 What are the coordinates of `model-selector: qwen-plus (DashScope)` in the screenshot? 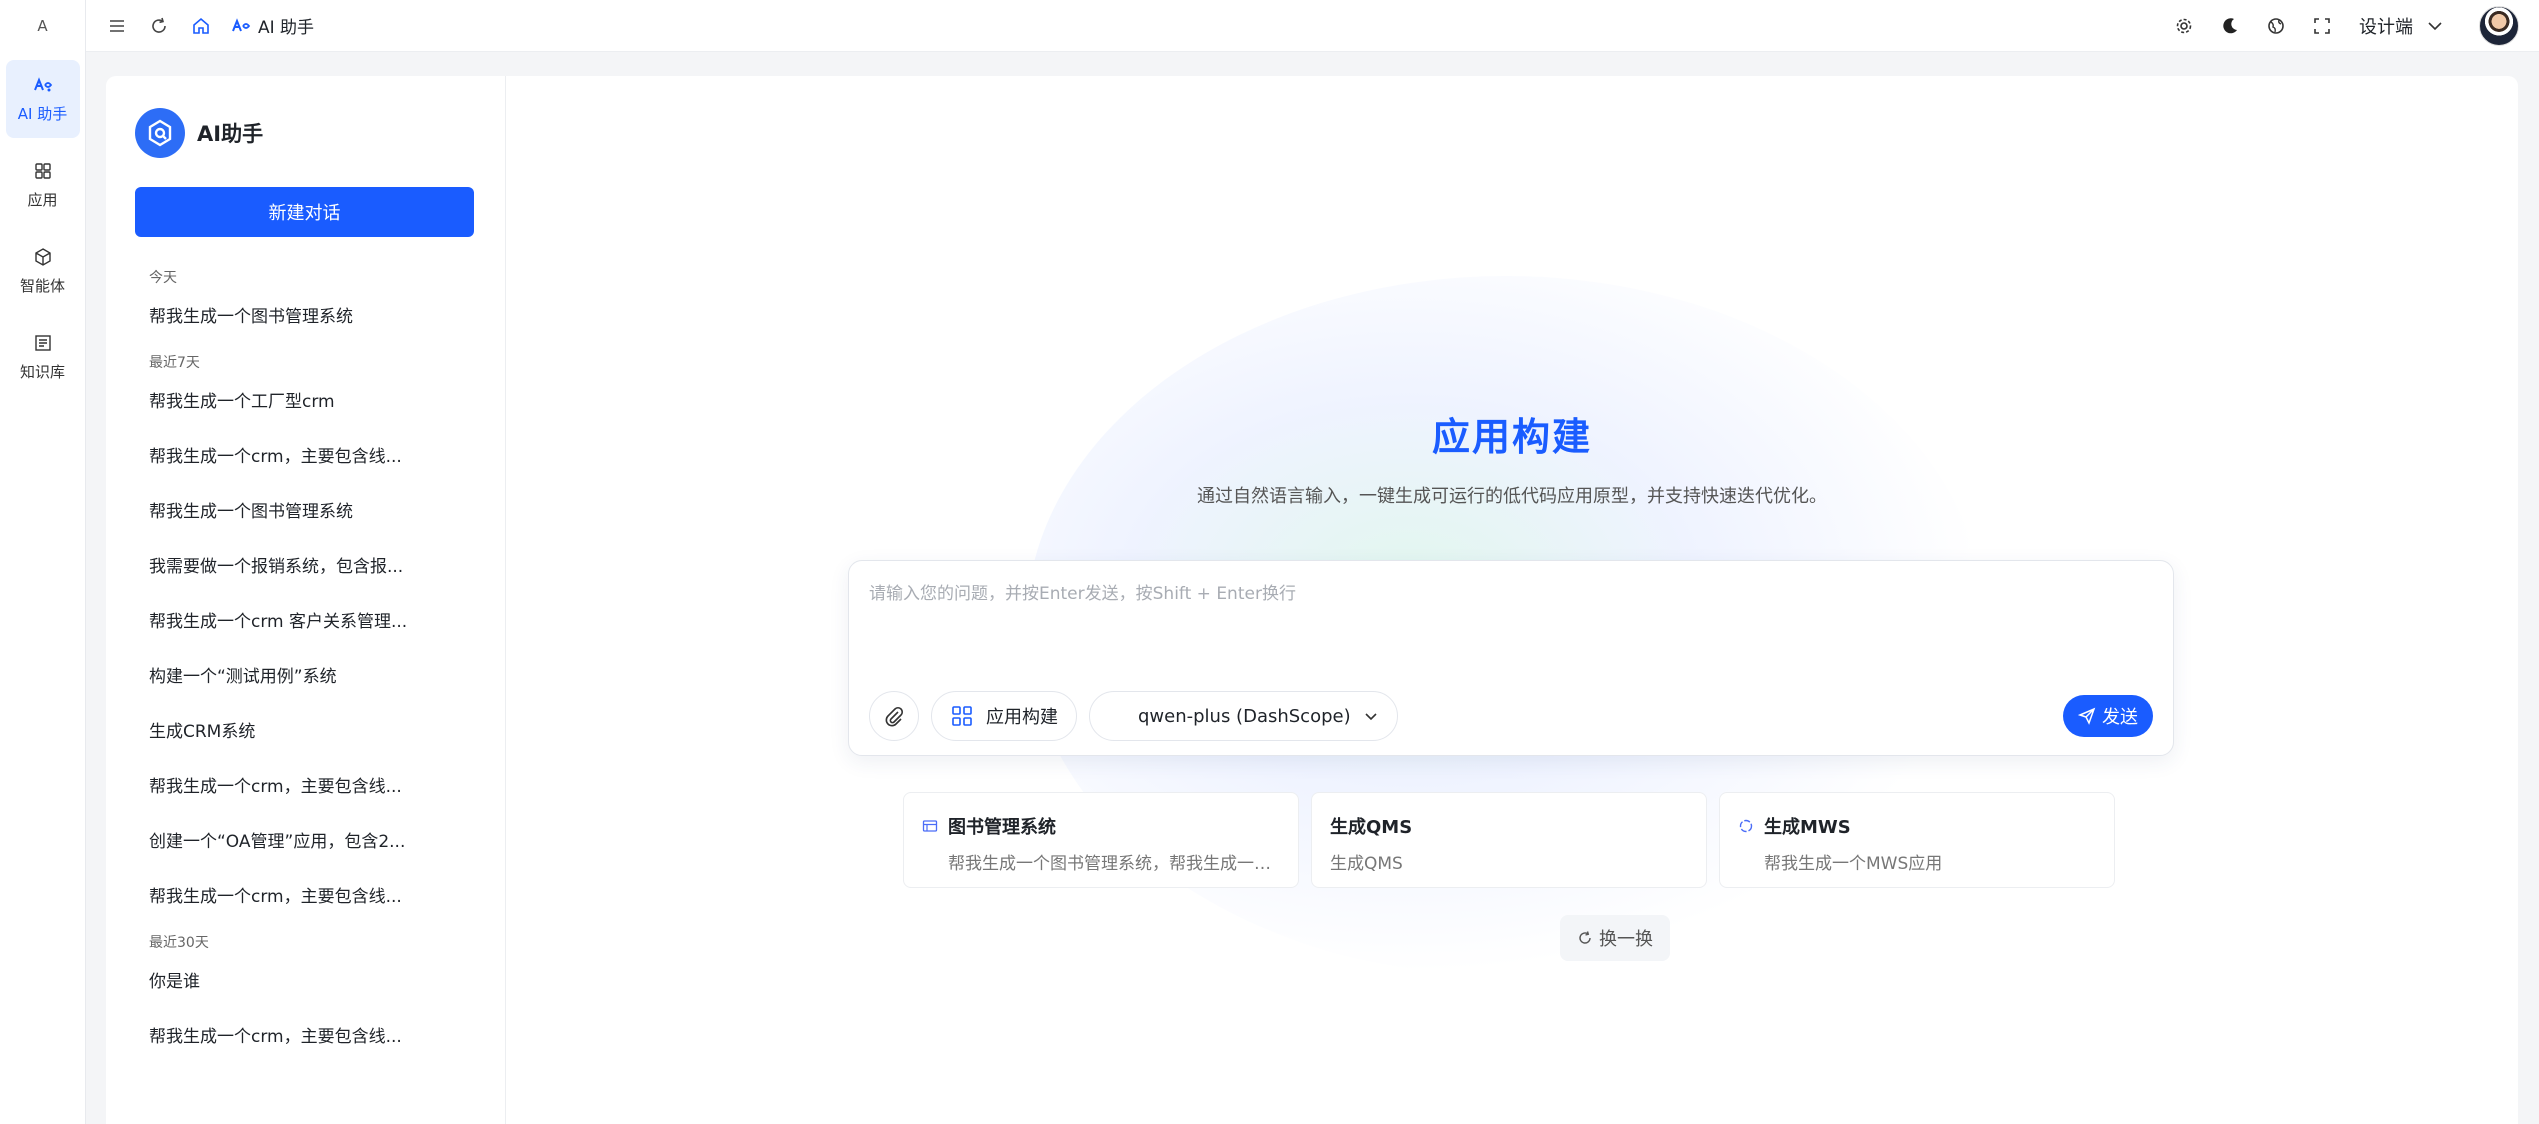 It's located at (1243, 716).